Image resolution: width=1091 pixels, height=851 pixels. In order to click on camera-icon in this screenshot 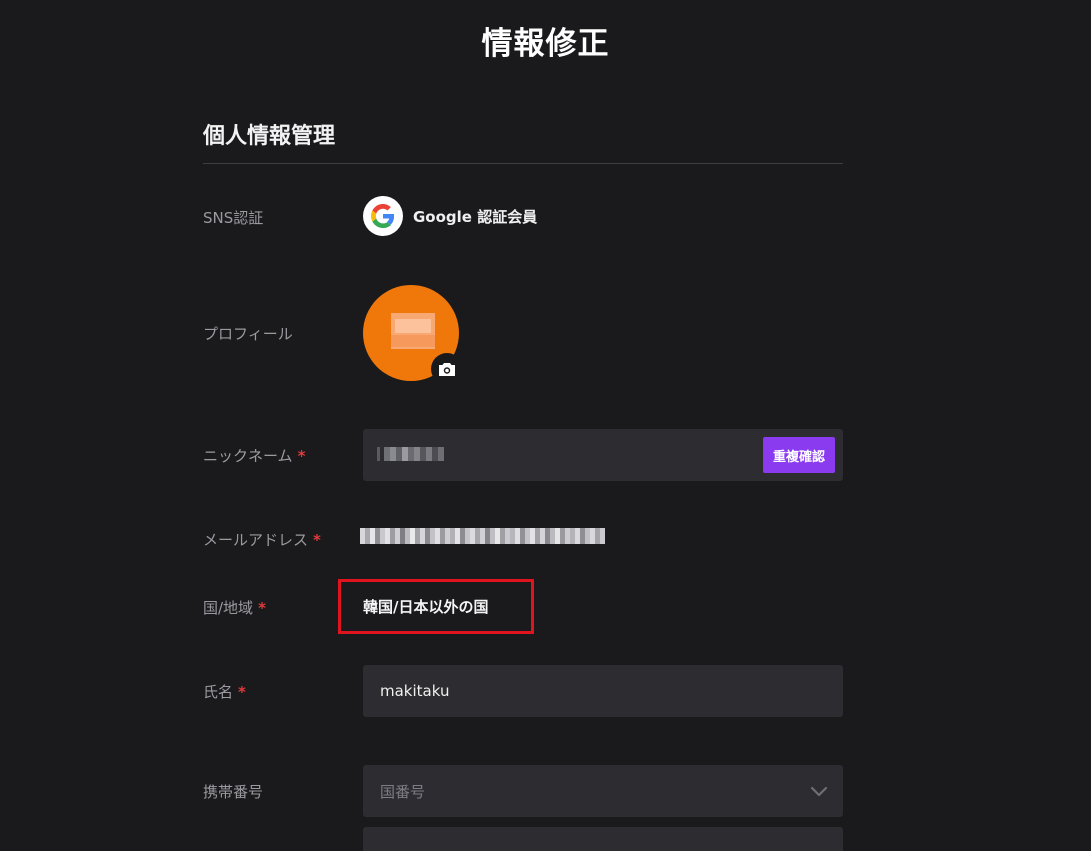, I will do `click(447, 369)`.